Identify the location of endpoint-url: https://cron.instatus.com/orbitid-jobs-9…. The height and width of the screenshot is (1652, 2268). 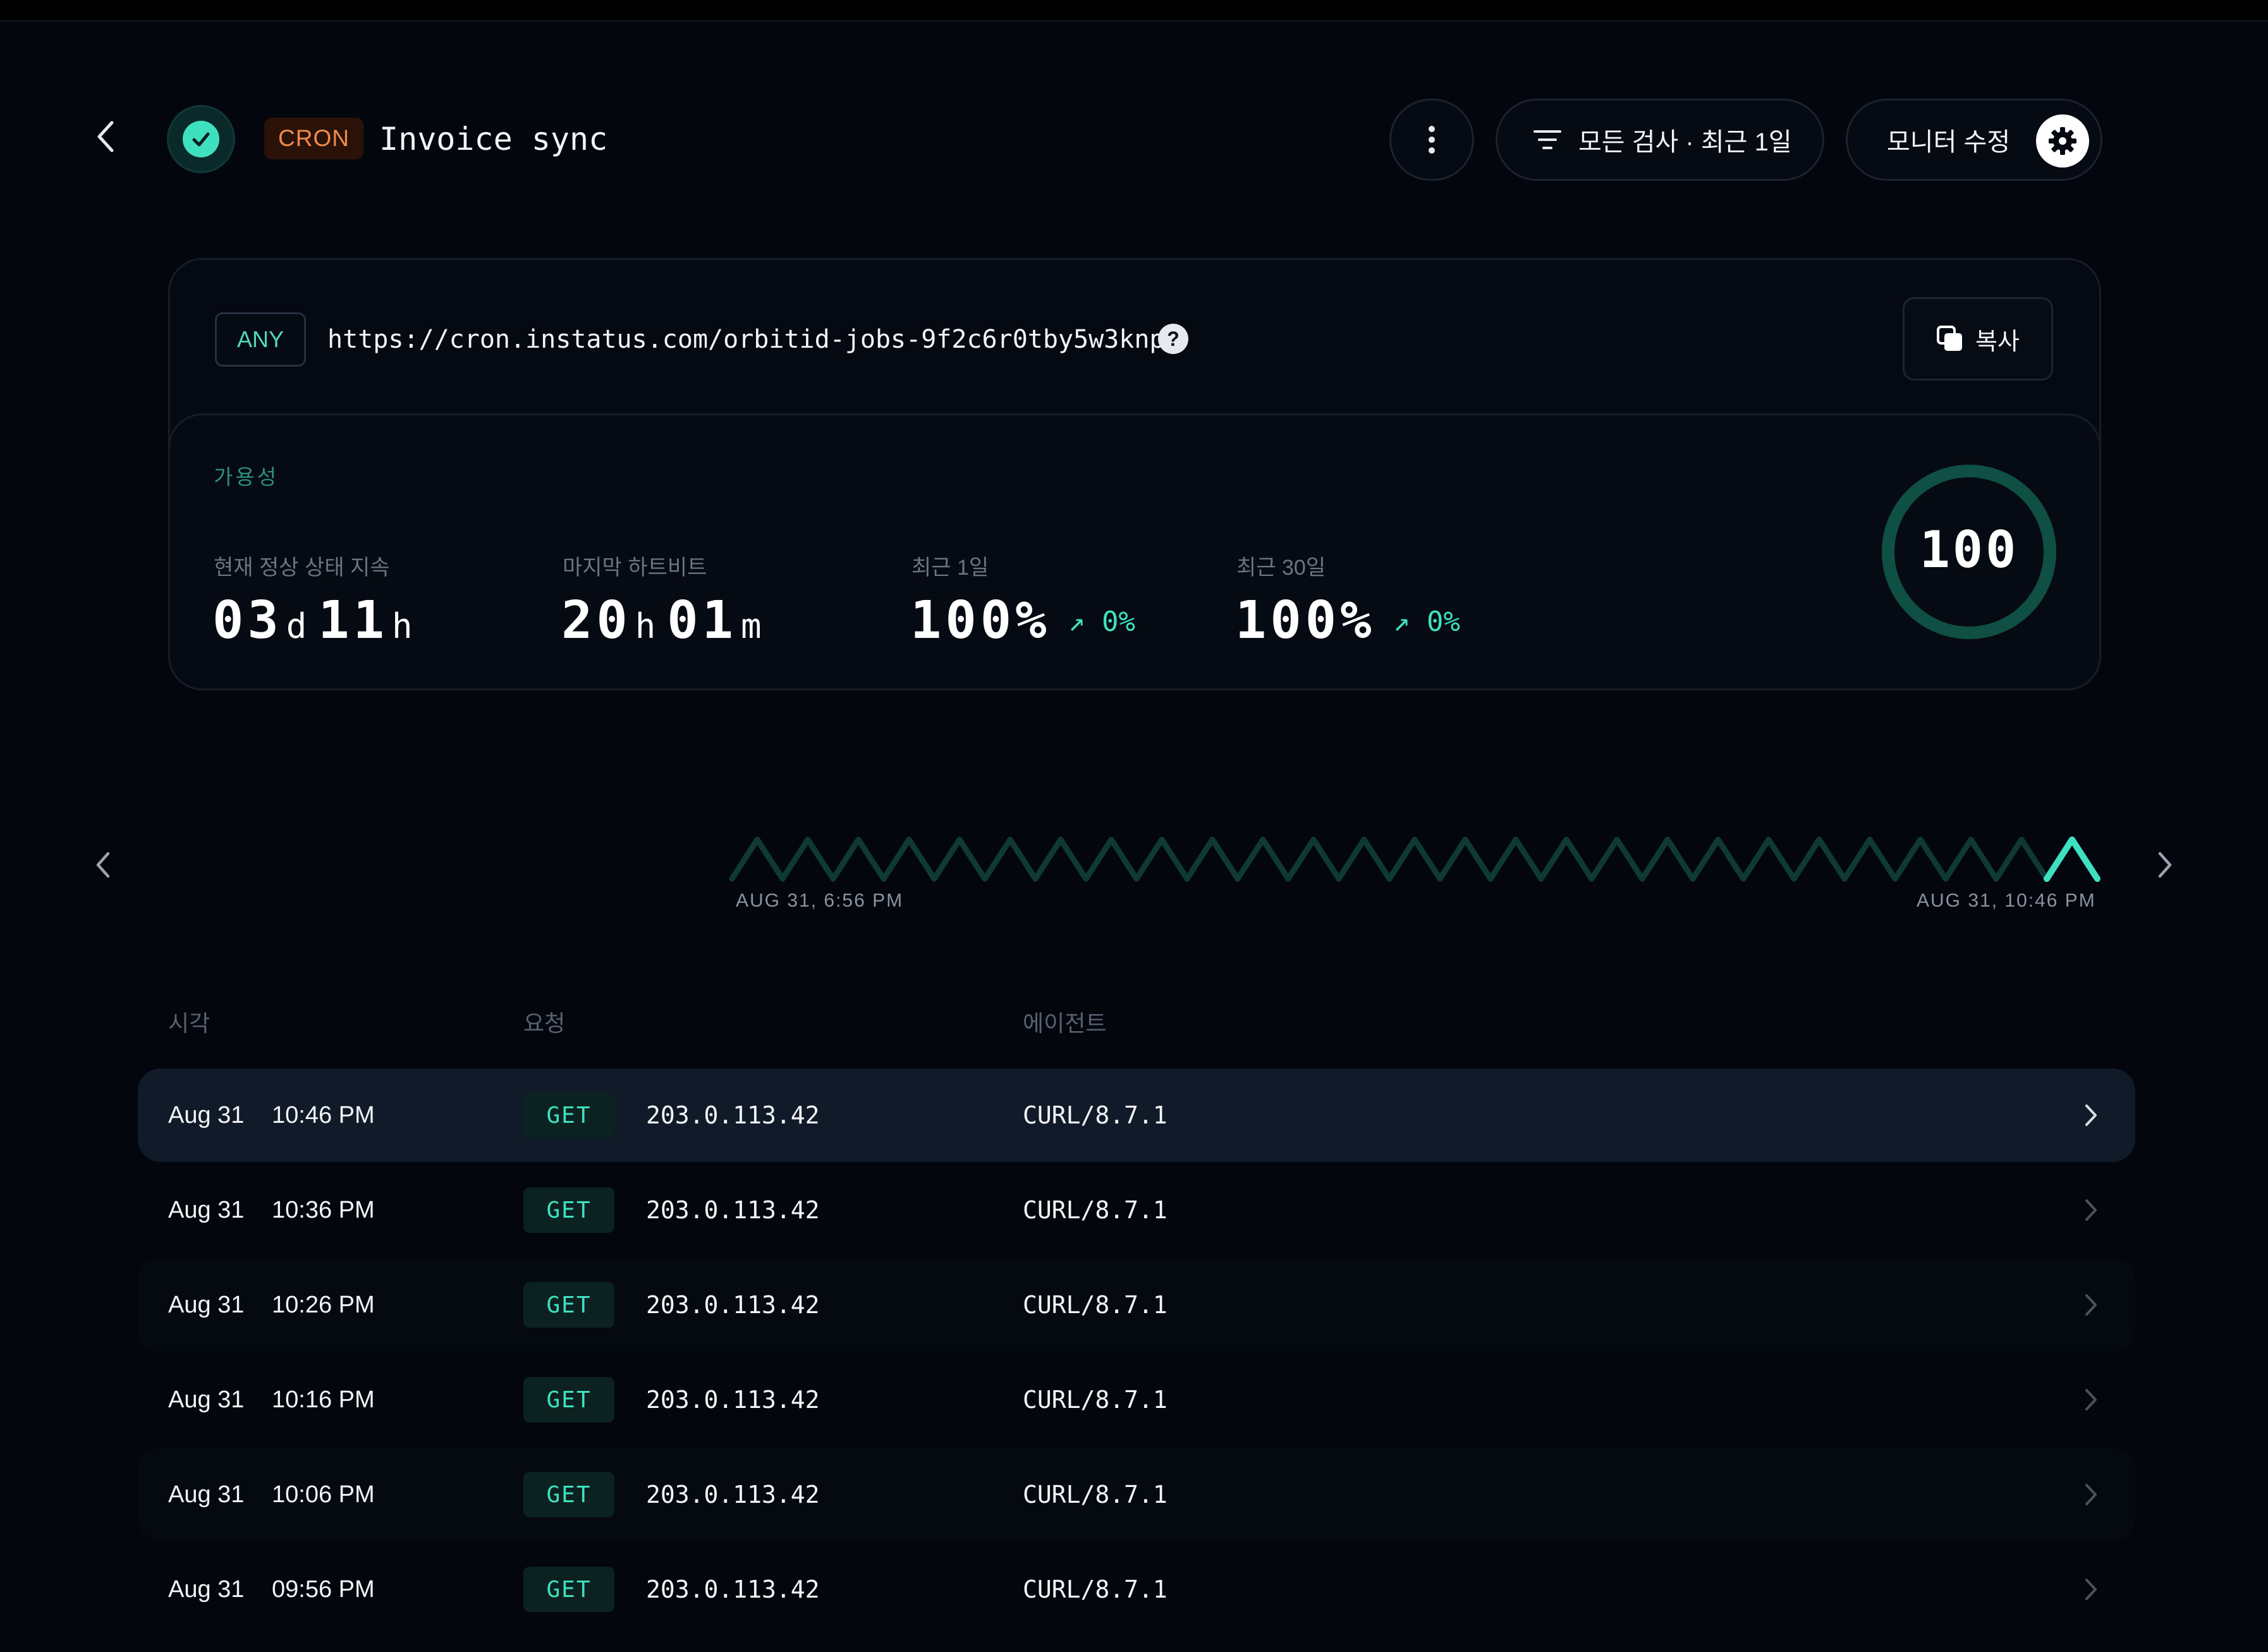
(746, 339).